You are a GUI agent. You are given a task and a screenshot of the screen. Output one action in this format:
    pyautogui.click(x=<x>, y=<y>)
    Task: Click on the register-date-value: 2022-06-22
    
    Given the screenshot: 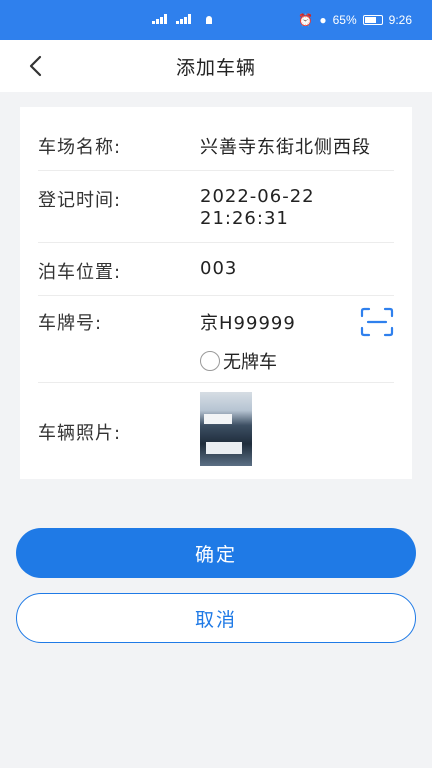 What is the action you would take?
    pyautogui.click(x=257, y=196)
    